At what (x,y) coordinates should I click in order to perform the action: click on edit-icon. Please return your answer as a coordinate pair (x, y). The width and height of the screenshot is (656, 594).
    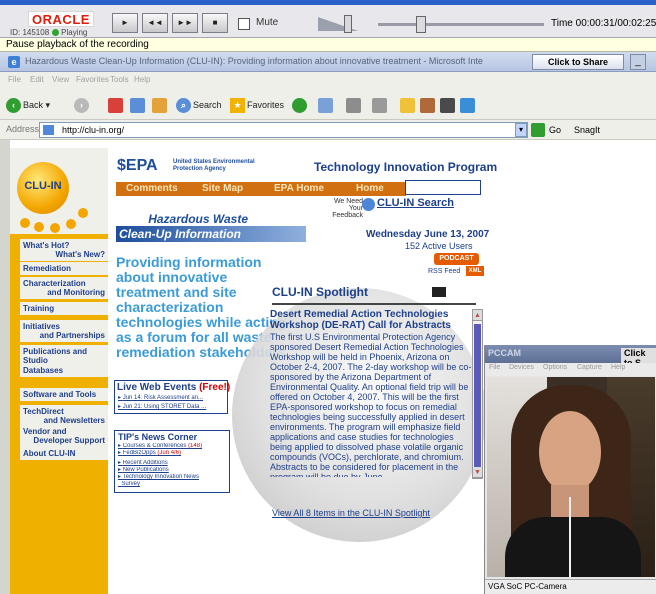
    Looking at the image, I should click on (379, 105).